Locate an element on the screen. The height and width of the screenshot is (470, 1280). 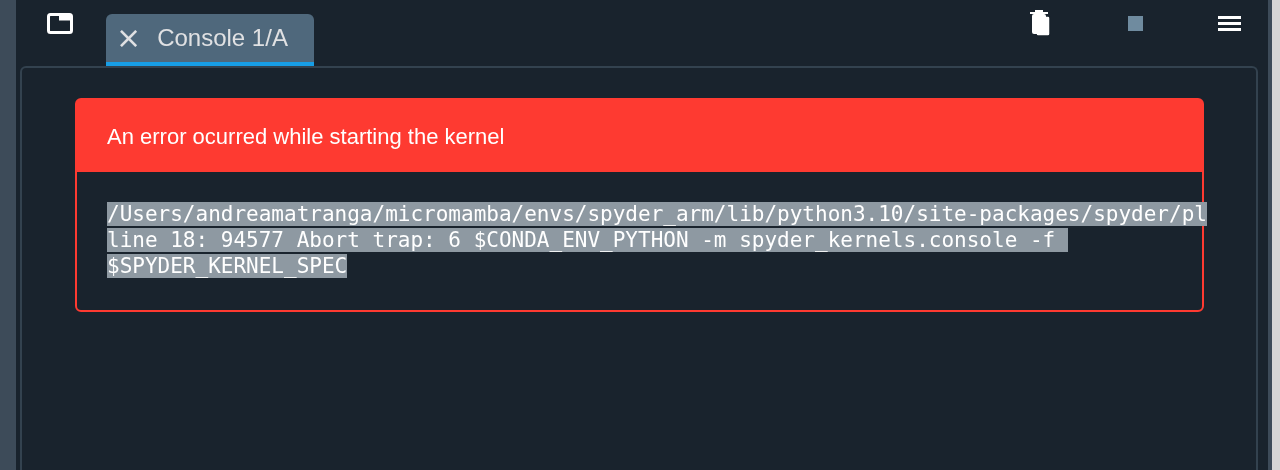
error-title: An error ocurred while starting the kernel is located at coordinates (639, 136).